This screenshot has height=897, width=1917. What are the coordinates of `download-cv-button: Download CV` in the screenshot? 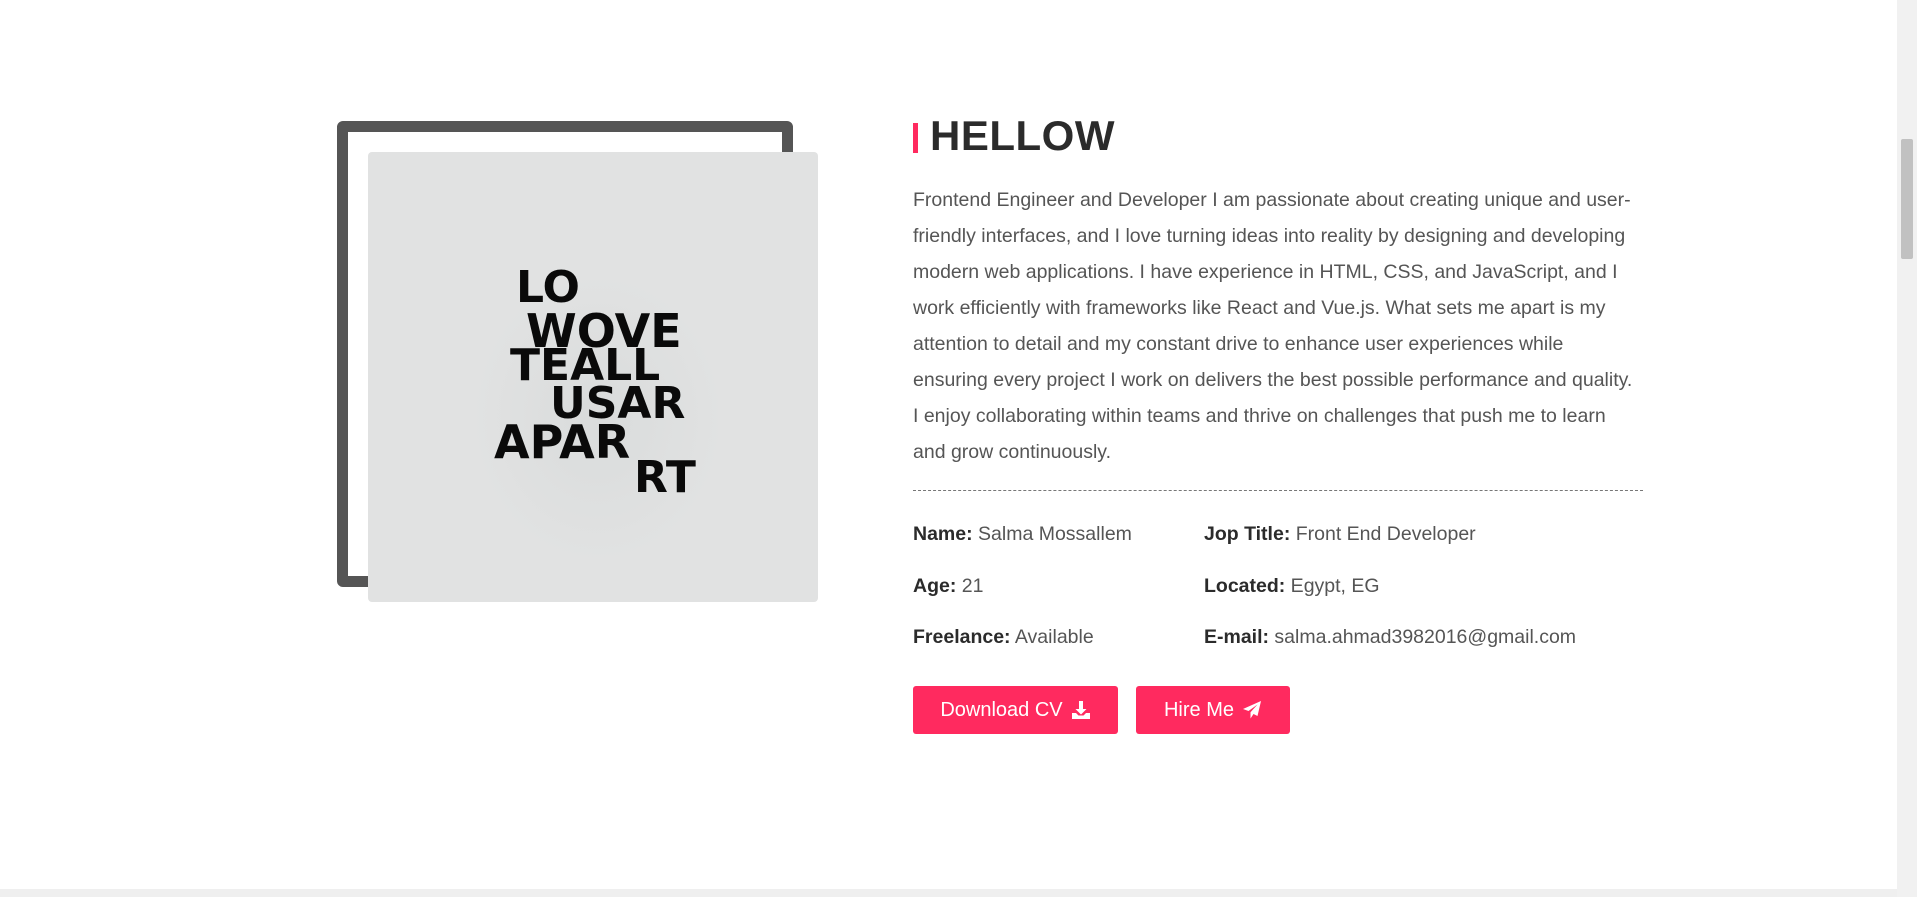 It's located at (1015, 710).